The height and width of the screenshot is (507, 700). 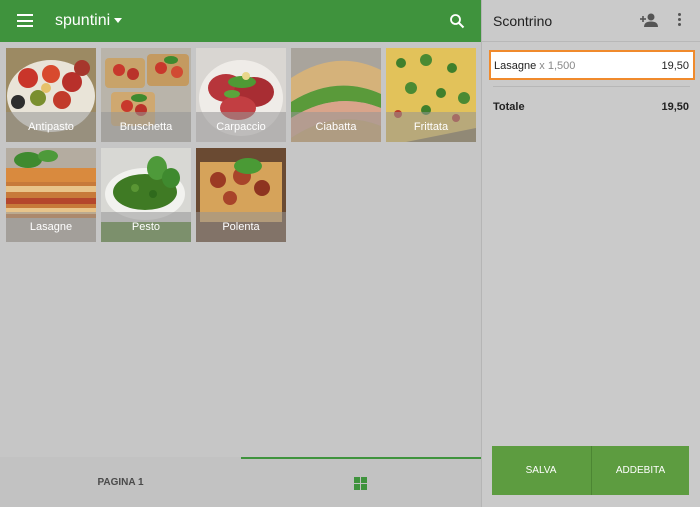 What do you see at coordinates (146, 195) in the screenshot?
I see `product-tile-pesto: Pesto` at bounding box center [146, 195].